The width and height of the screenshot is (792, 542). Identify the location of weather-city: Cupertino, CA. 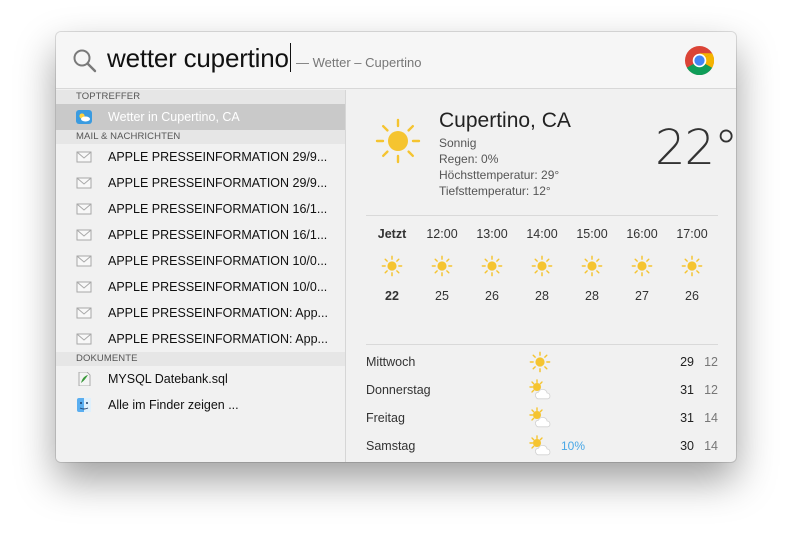
(505, 120).